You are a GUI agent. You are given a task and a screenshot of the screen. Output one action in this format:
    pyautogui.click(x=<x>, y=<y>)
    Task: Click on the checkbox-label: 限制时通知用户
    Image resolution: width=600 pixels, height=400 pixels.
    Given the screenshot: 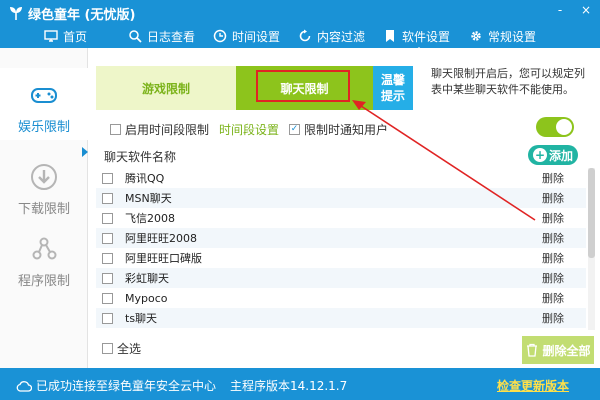 What is the action you would take?
    pyautogui.click(x=346, y=129)
    